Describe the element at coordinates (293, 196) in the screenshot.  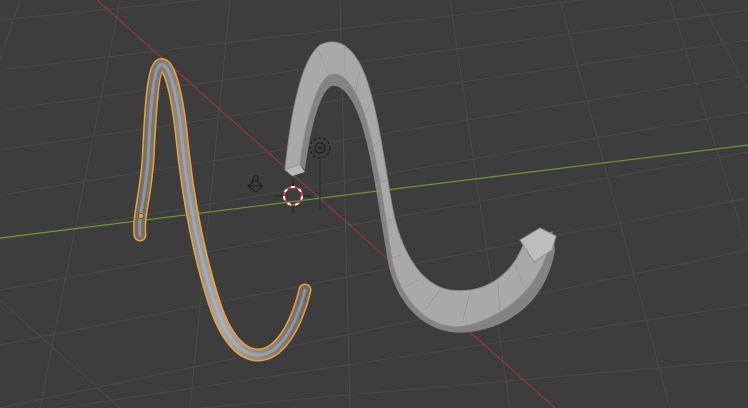
I see `3d-cursor-icon` at that location.